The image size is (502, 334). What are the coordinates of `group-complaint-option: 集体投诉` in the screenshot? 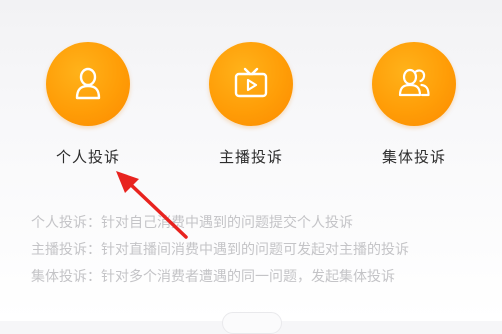 It's located at (414, 107).